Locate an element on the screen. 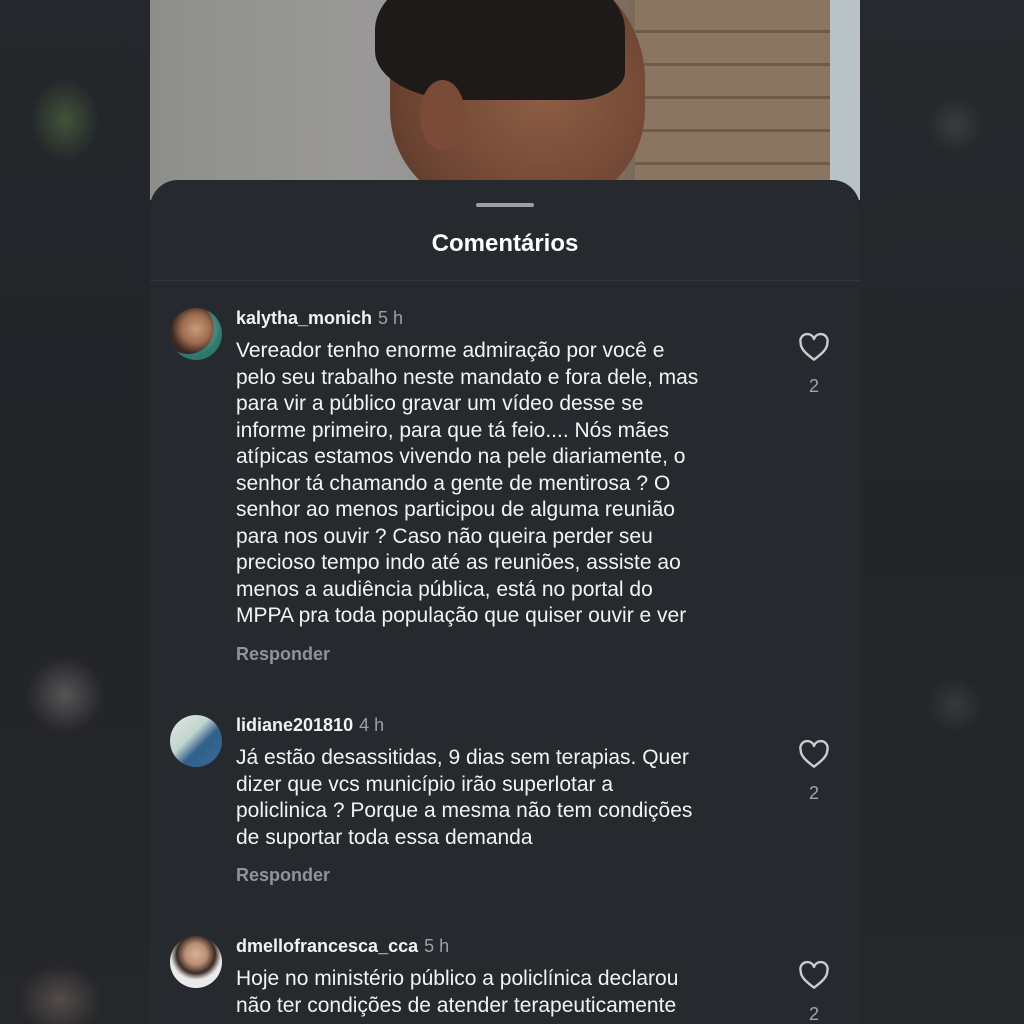 This screenshot has height=1024, width=1024. comment-time: 4 h is located at coordinates (372, 725).